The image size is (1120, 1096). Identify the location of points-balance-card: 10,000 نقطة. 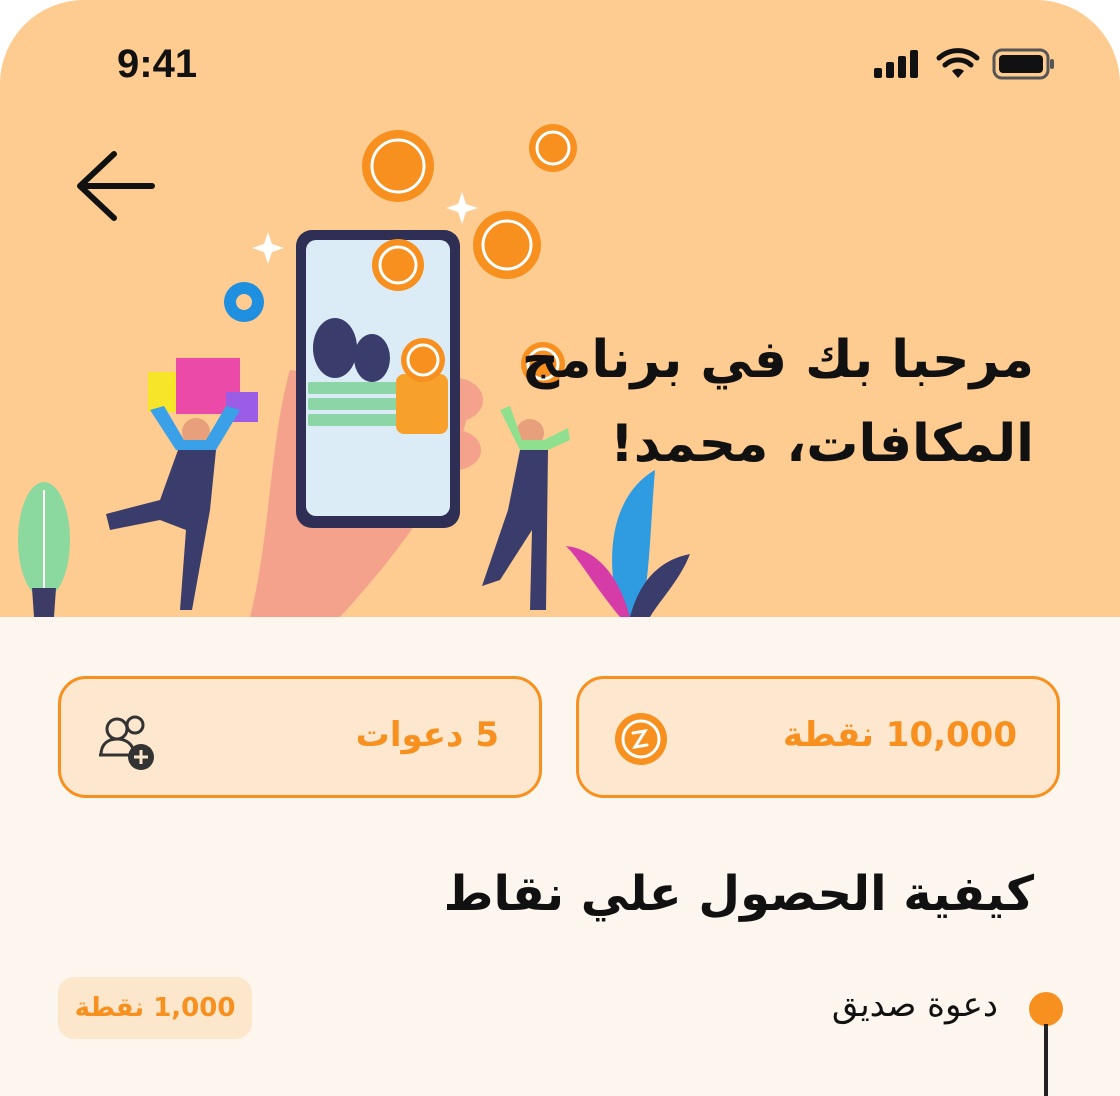
(818, 737).